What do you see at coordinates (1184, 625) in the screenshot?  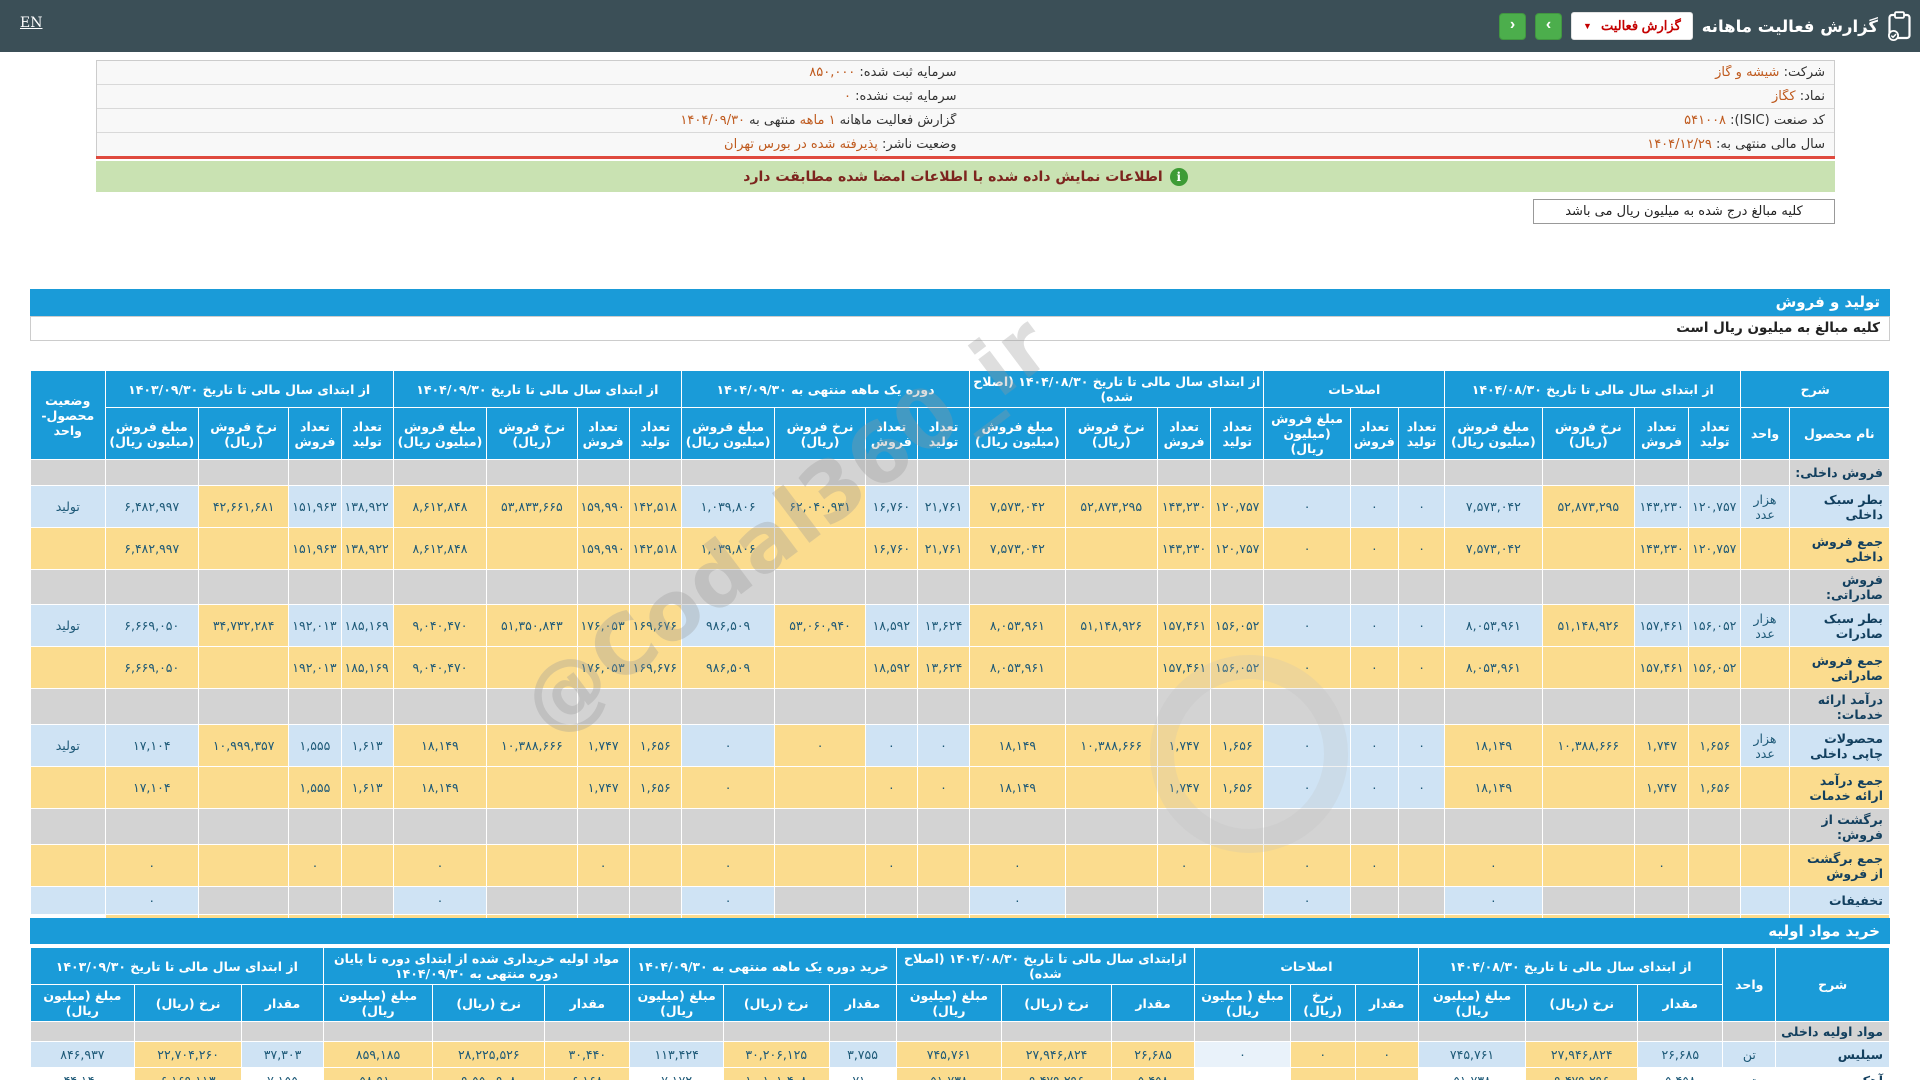 I see `data-cell: ۱۵۷,۴۶۱` at bounding box center [1184, 625].